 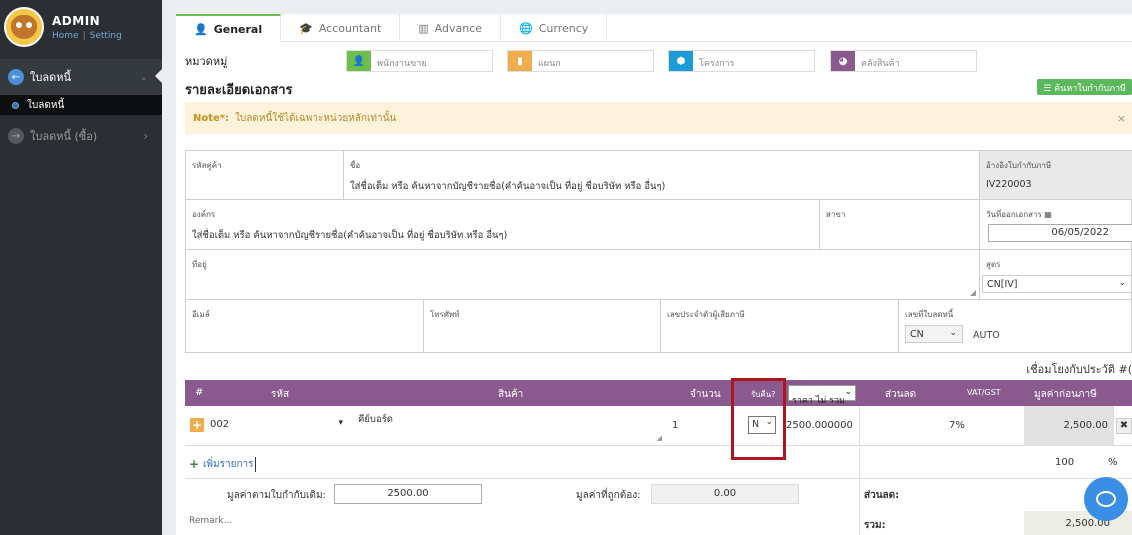 What do you see at coordinates (106, 36) in the screenshot?
I see `setting-link: Setting` at bounding box center [106, 36].